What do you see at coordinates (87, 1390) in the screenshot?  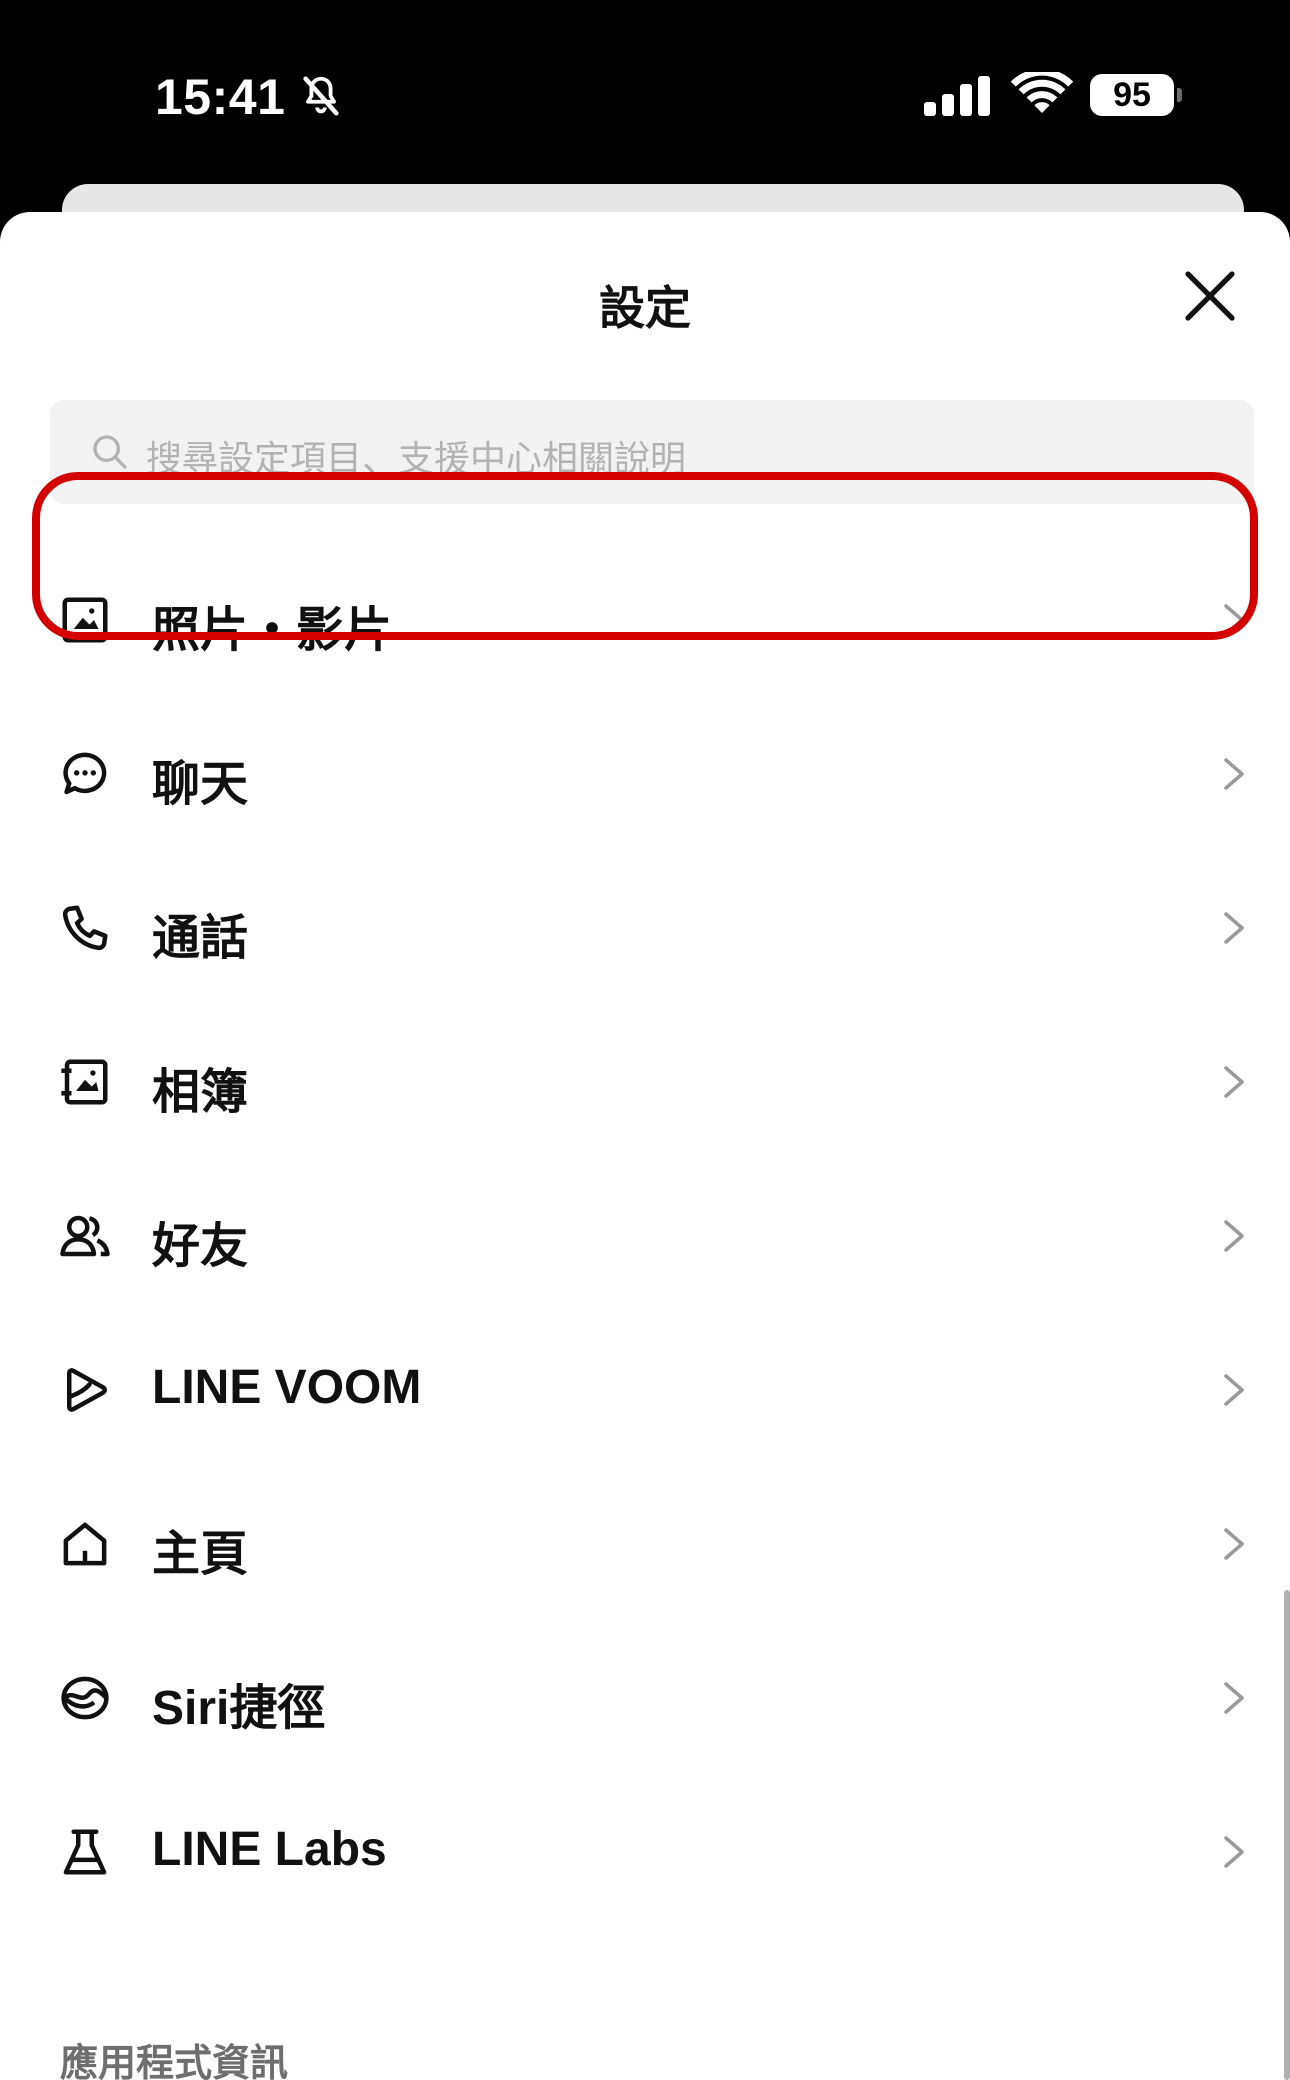 I see `voom-play-icon` at bounding box center [87, 1390].